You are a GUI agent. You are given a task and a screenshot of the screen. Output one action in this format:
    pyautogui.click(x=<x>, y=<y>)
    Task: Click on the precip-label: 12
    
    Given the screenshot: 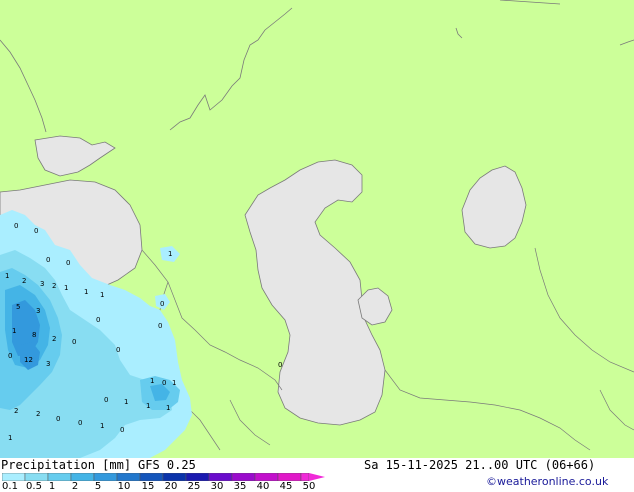 What is the action you would take?
    pyautogui.click(x=28, y=360)
    